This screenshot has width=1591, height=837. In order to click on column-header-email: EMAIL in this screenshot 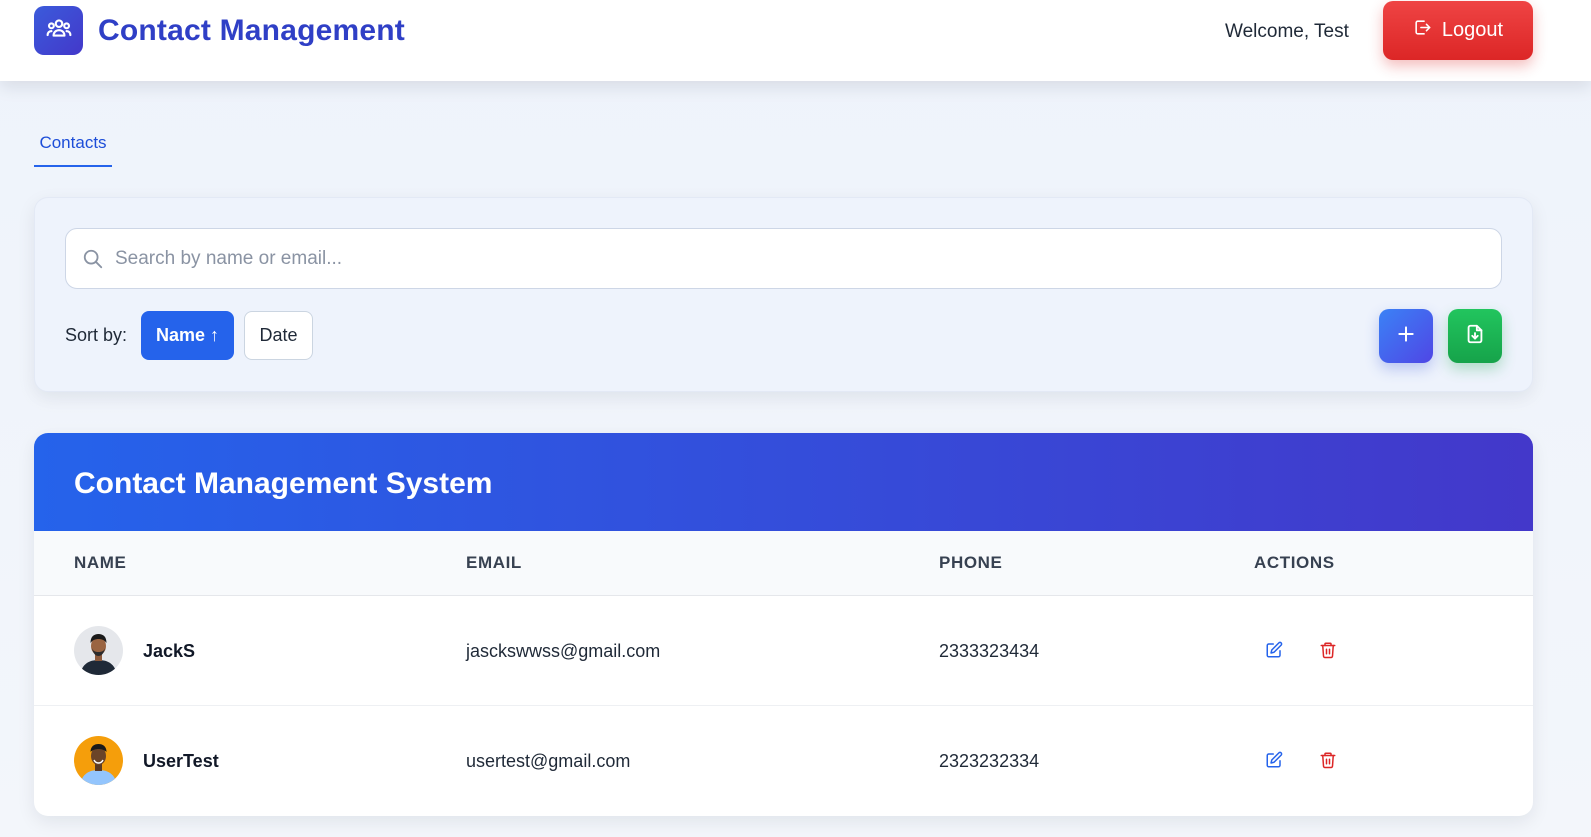, I will do `click(494, 562)`.